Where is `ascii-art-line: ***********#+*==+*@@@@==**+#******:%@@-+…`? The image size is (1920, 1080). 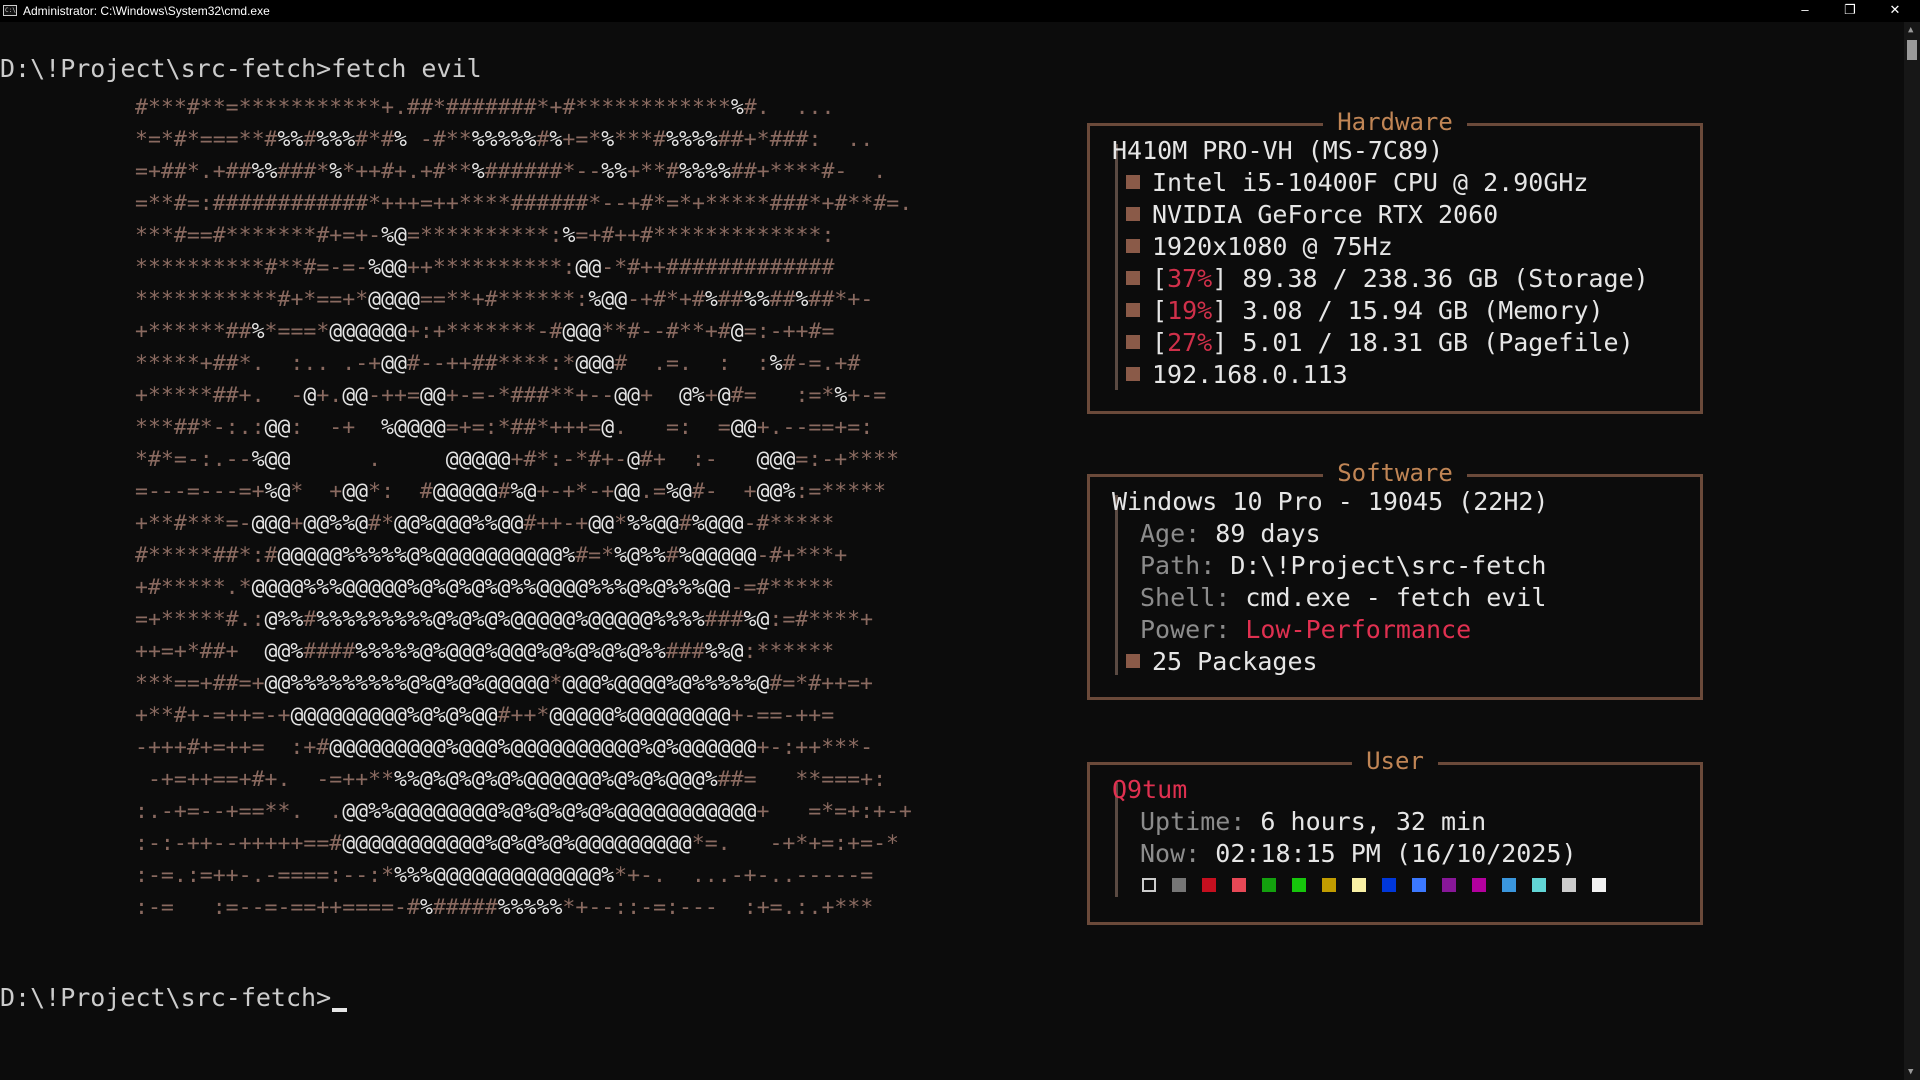
ascii-art-line: ***********#+*==+*@@@@==**+#******:%@@-+… is located at coordinates (504, 299).